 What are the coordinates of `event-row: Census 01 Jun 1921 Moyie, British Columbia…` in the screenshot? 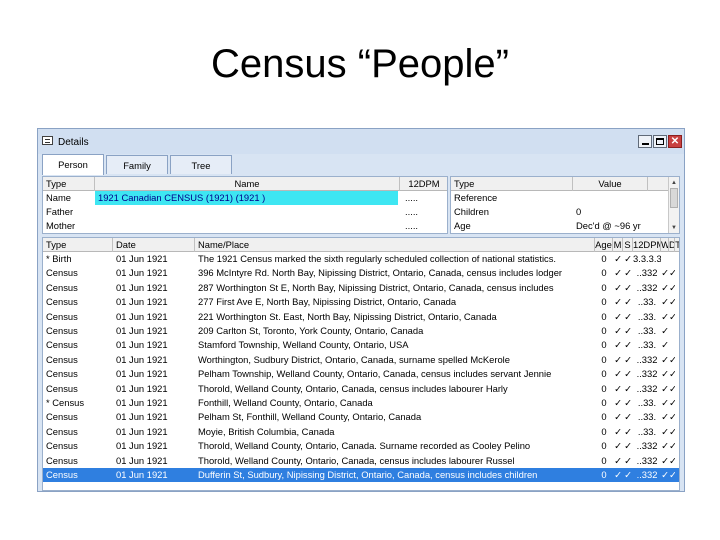 It's located at (361, 432).